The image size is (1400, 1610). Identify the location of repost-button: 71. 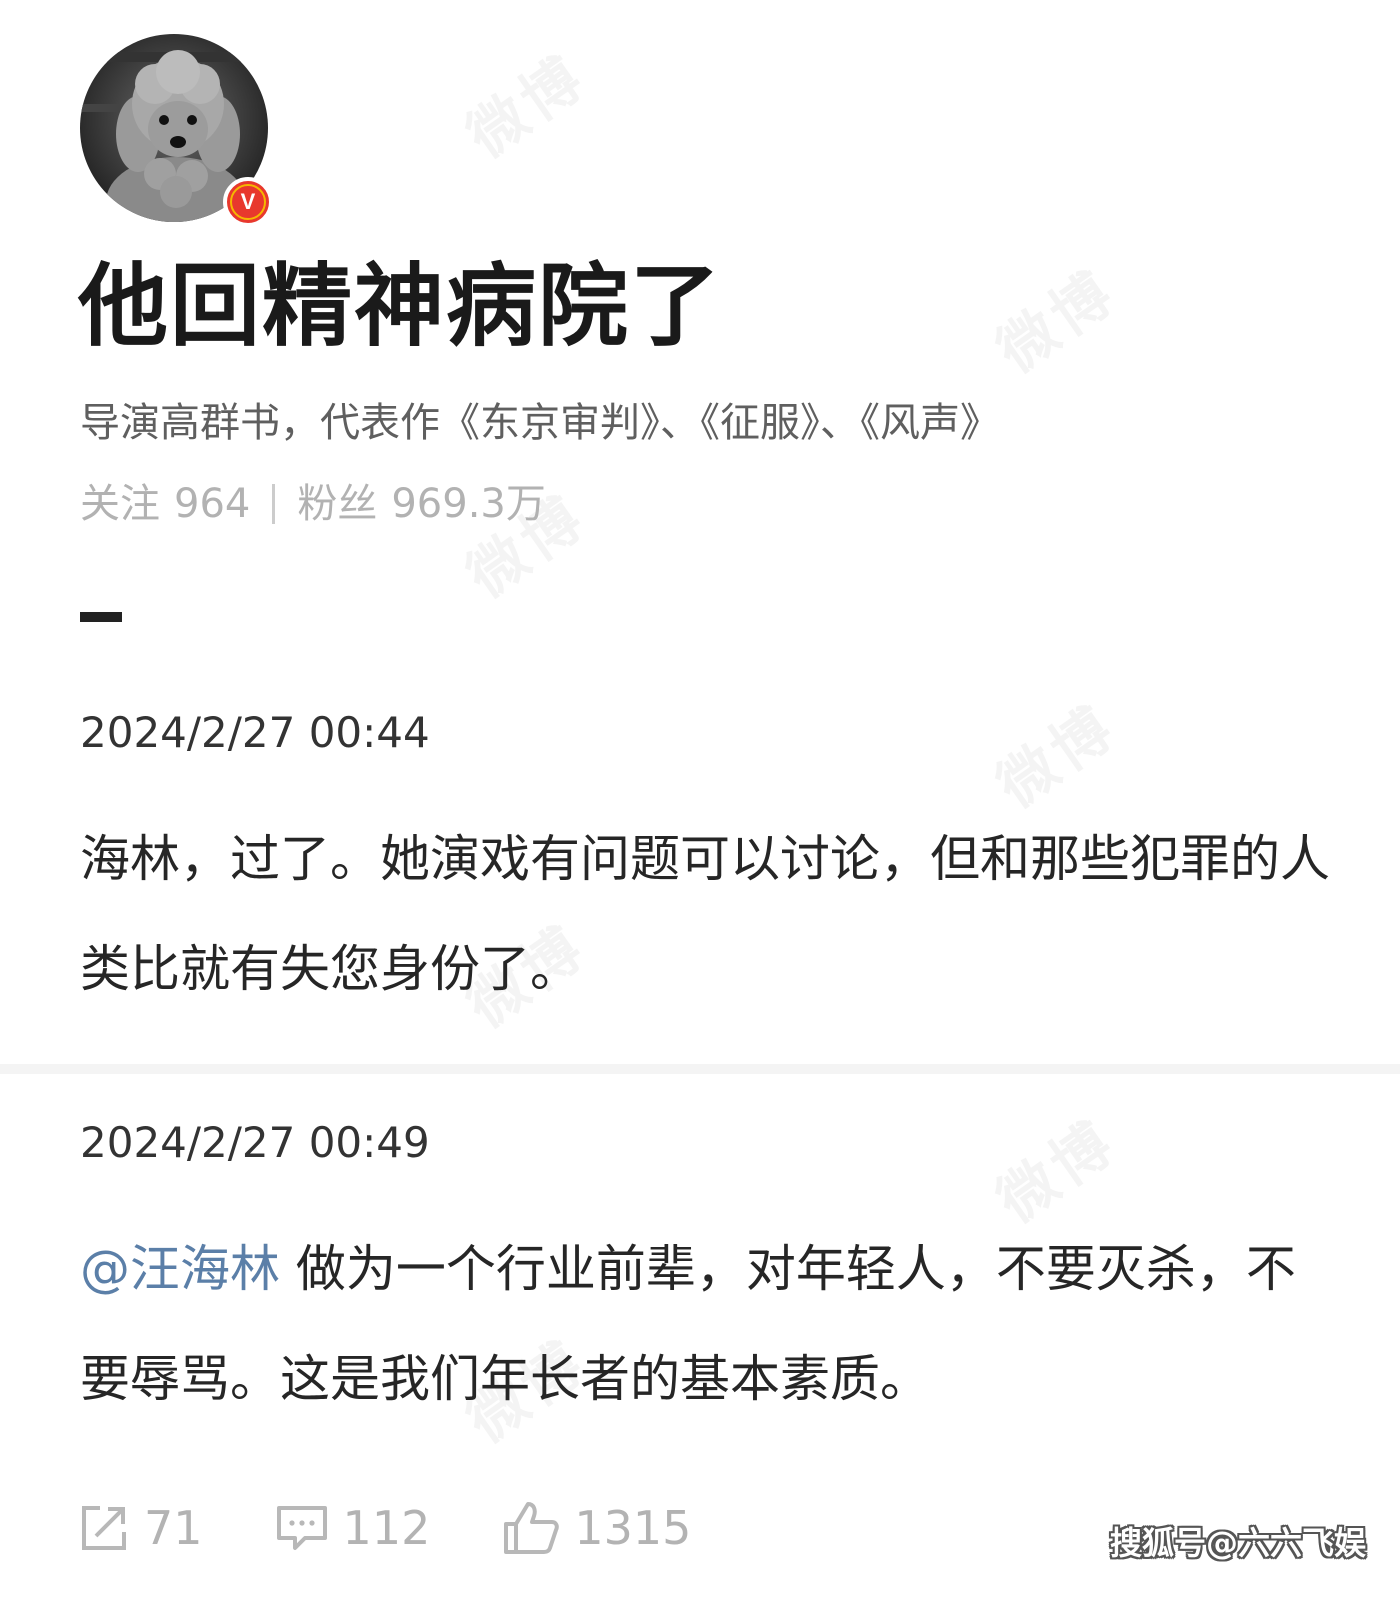
(140, 1528).